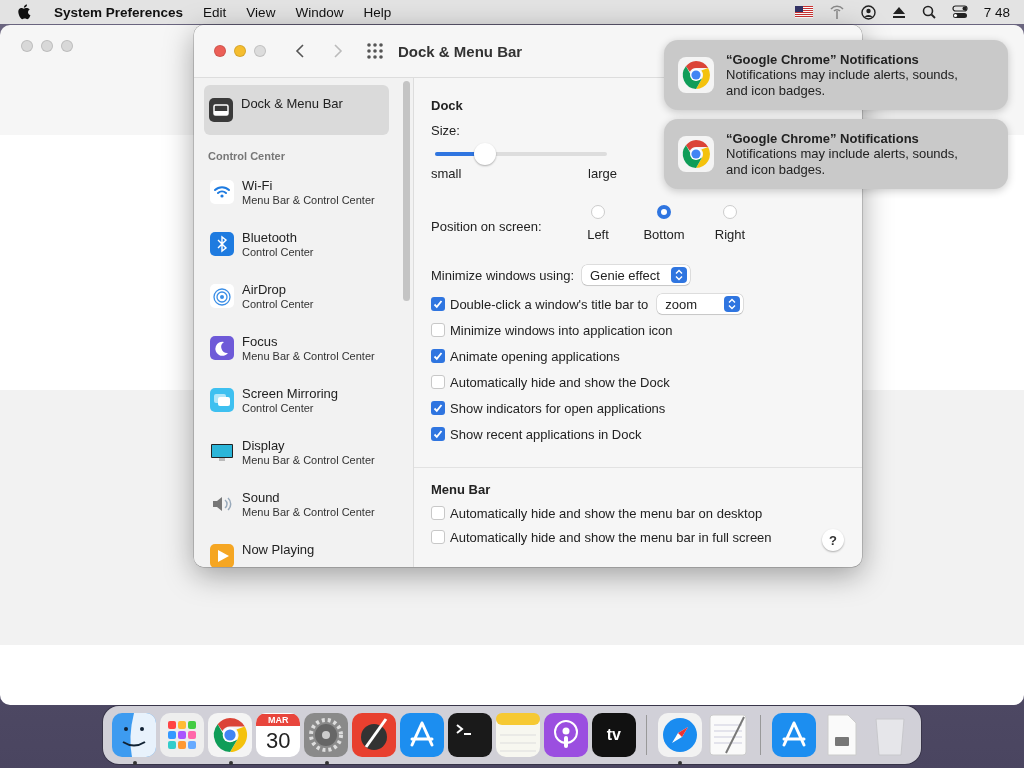 This screenshot has height=768, width=1024. What do you see at coordinates (700, 304) in the screenshot?
I see `action-dropdown: zoom` at bounding box center [700, 304].